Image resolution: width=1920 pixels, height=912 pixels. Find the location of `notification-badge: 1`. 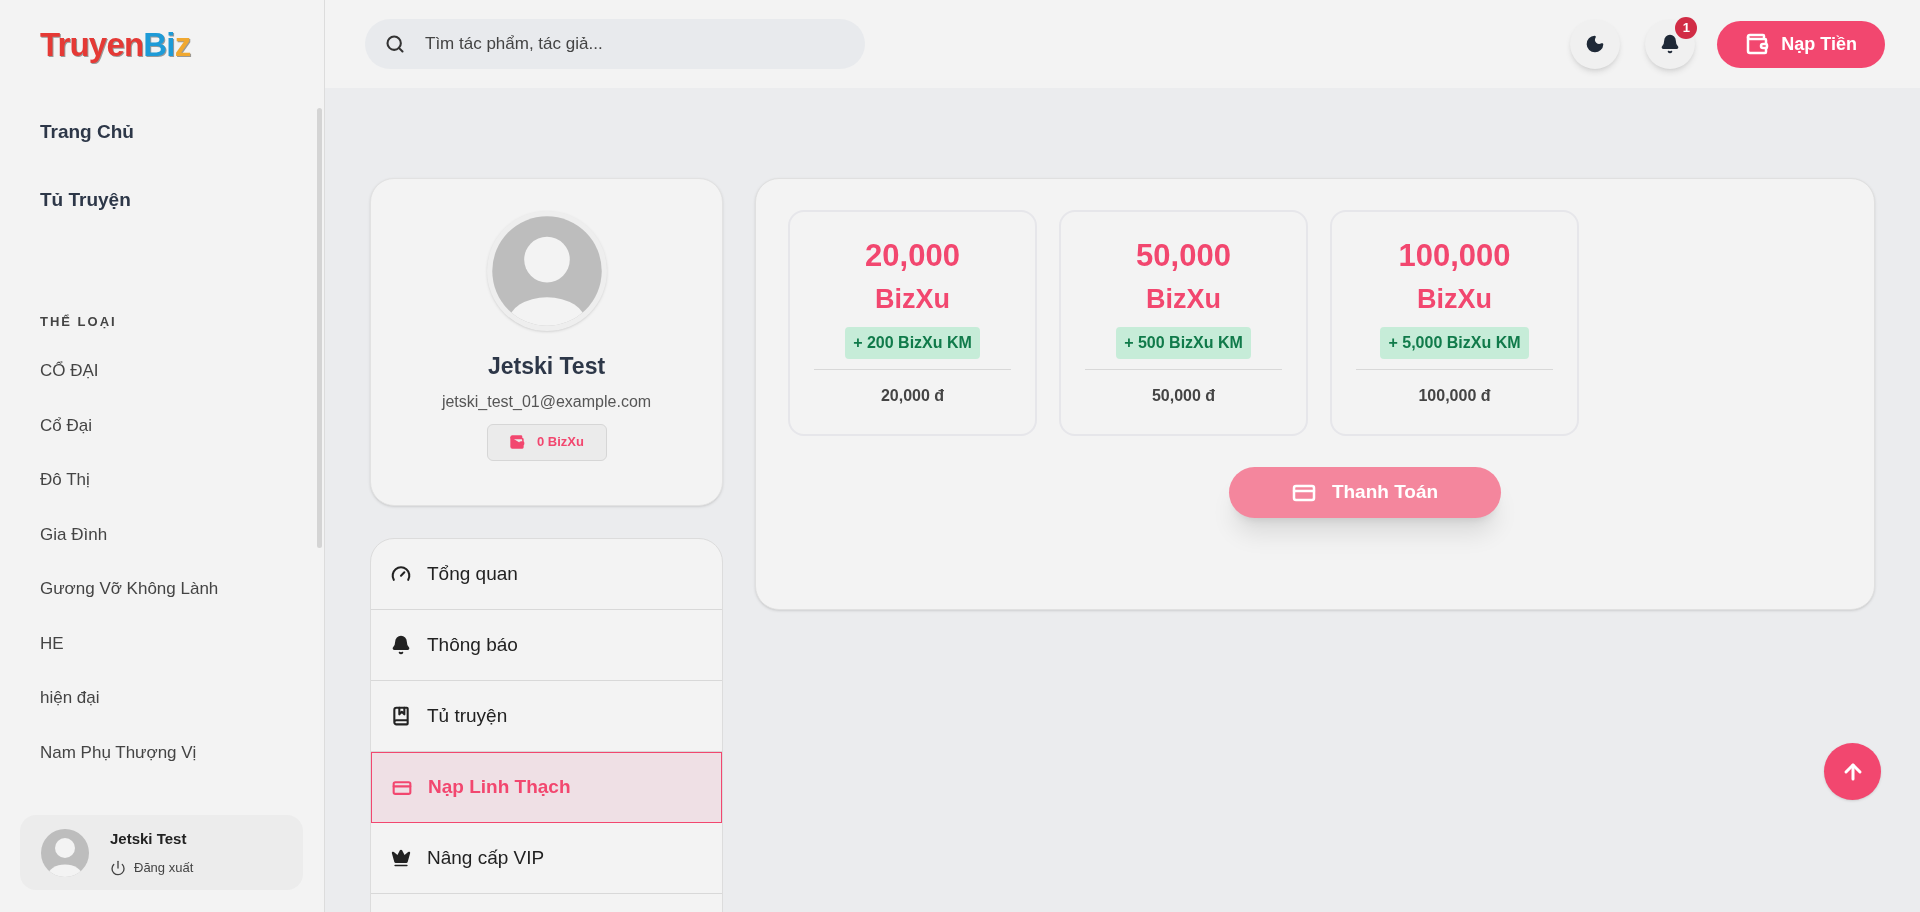

notification-badge: 1 is located at coordinates (1686, 28).